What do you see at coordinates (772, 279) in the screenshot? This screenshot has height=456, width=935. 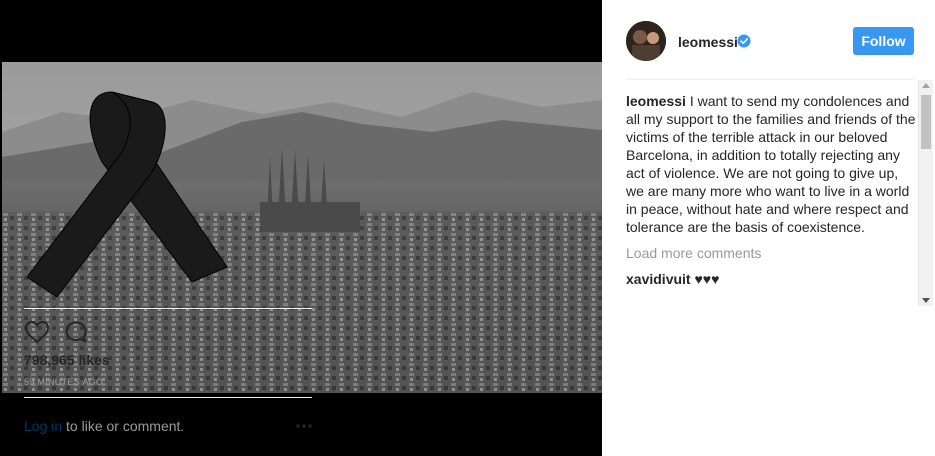 I see `list-item: xavidivuit ♥♥♥` at bounding box center [772, 279].